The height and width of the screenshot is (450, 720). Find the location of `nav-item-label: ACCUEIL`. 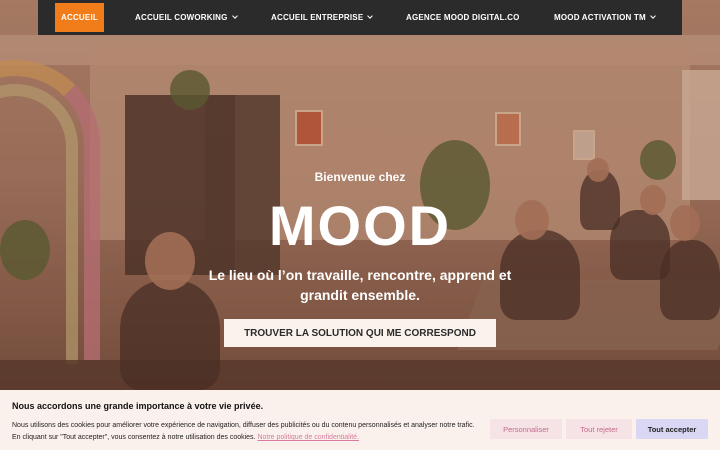

nav-item-label: ACCUEIL is located at coordinates (79, 17).